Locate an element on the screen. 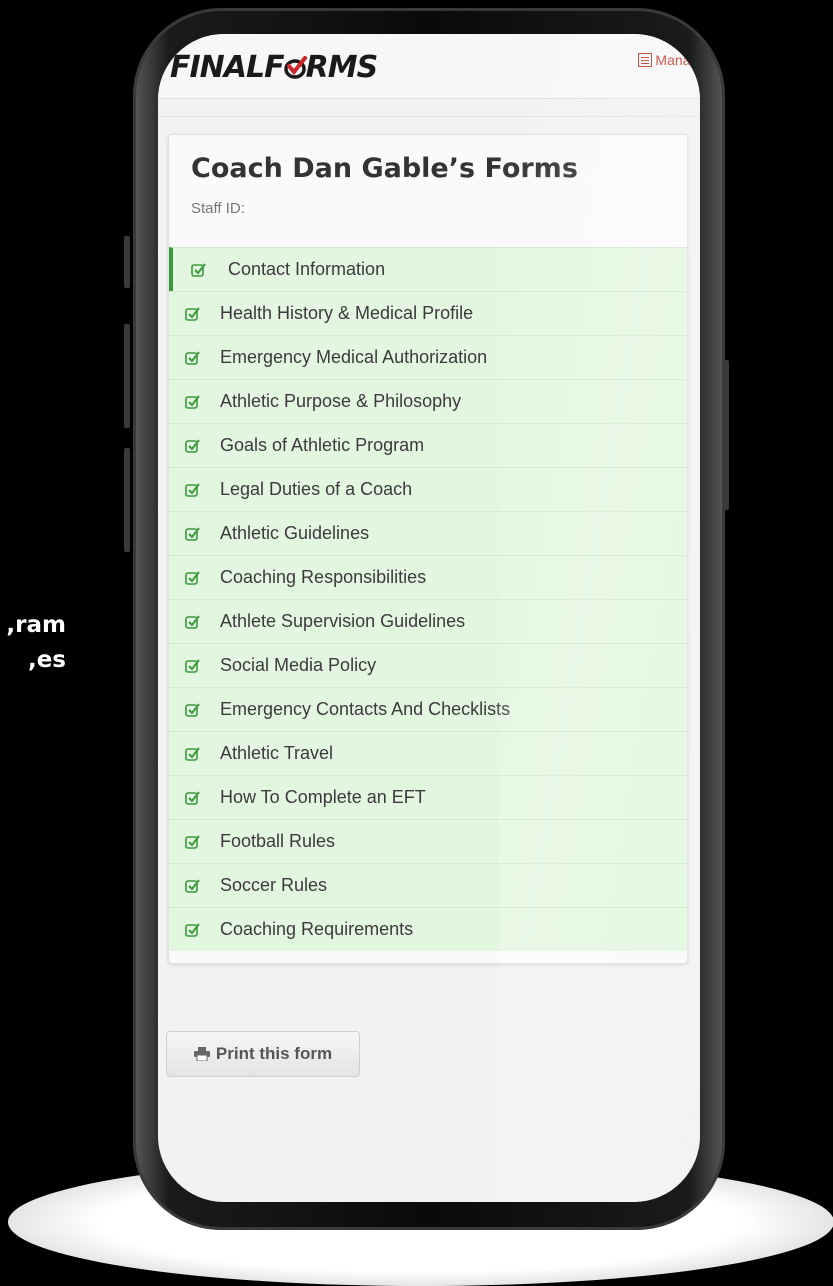 This screenshot has width=833, height=1286. caption-line-1: ram, is located at coordinates (36, 625).